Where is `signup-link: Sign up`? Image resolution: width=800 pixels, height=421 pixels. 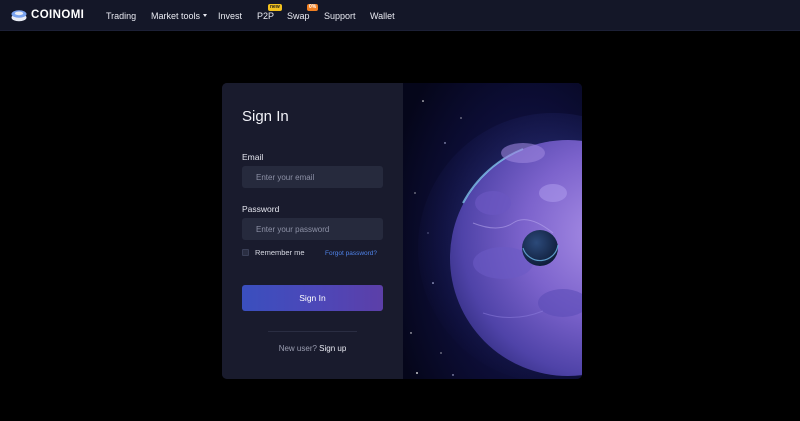 signup-link: Sign up is located at coordinates (332, 348).